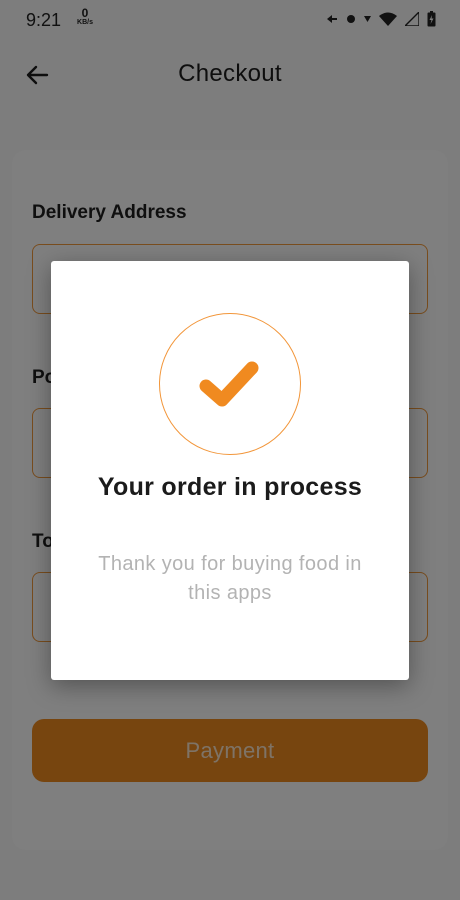 Image resolution: width=460 pixels, height=900 pixels. I want to click on dialog-message: Thank you for buying food in this apps, so click(230, 578).